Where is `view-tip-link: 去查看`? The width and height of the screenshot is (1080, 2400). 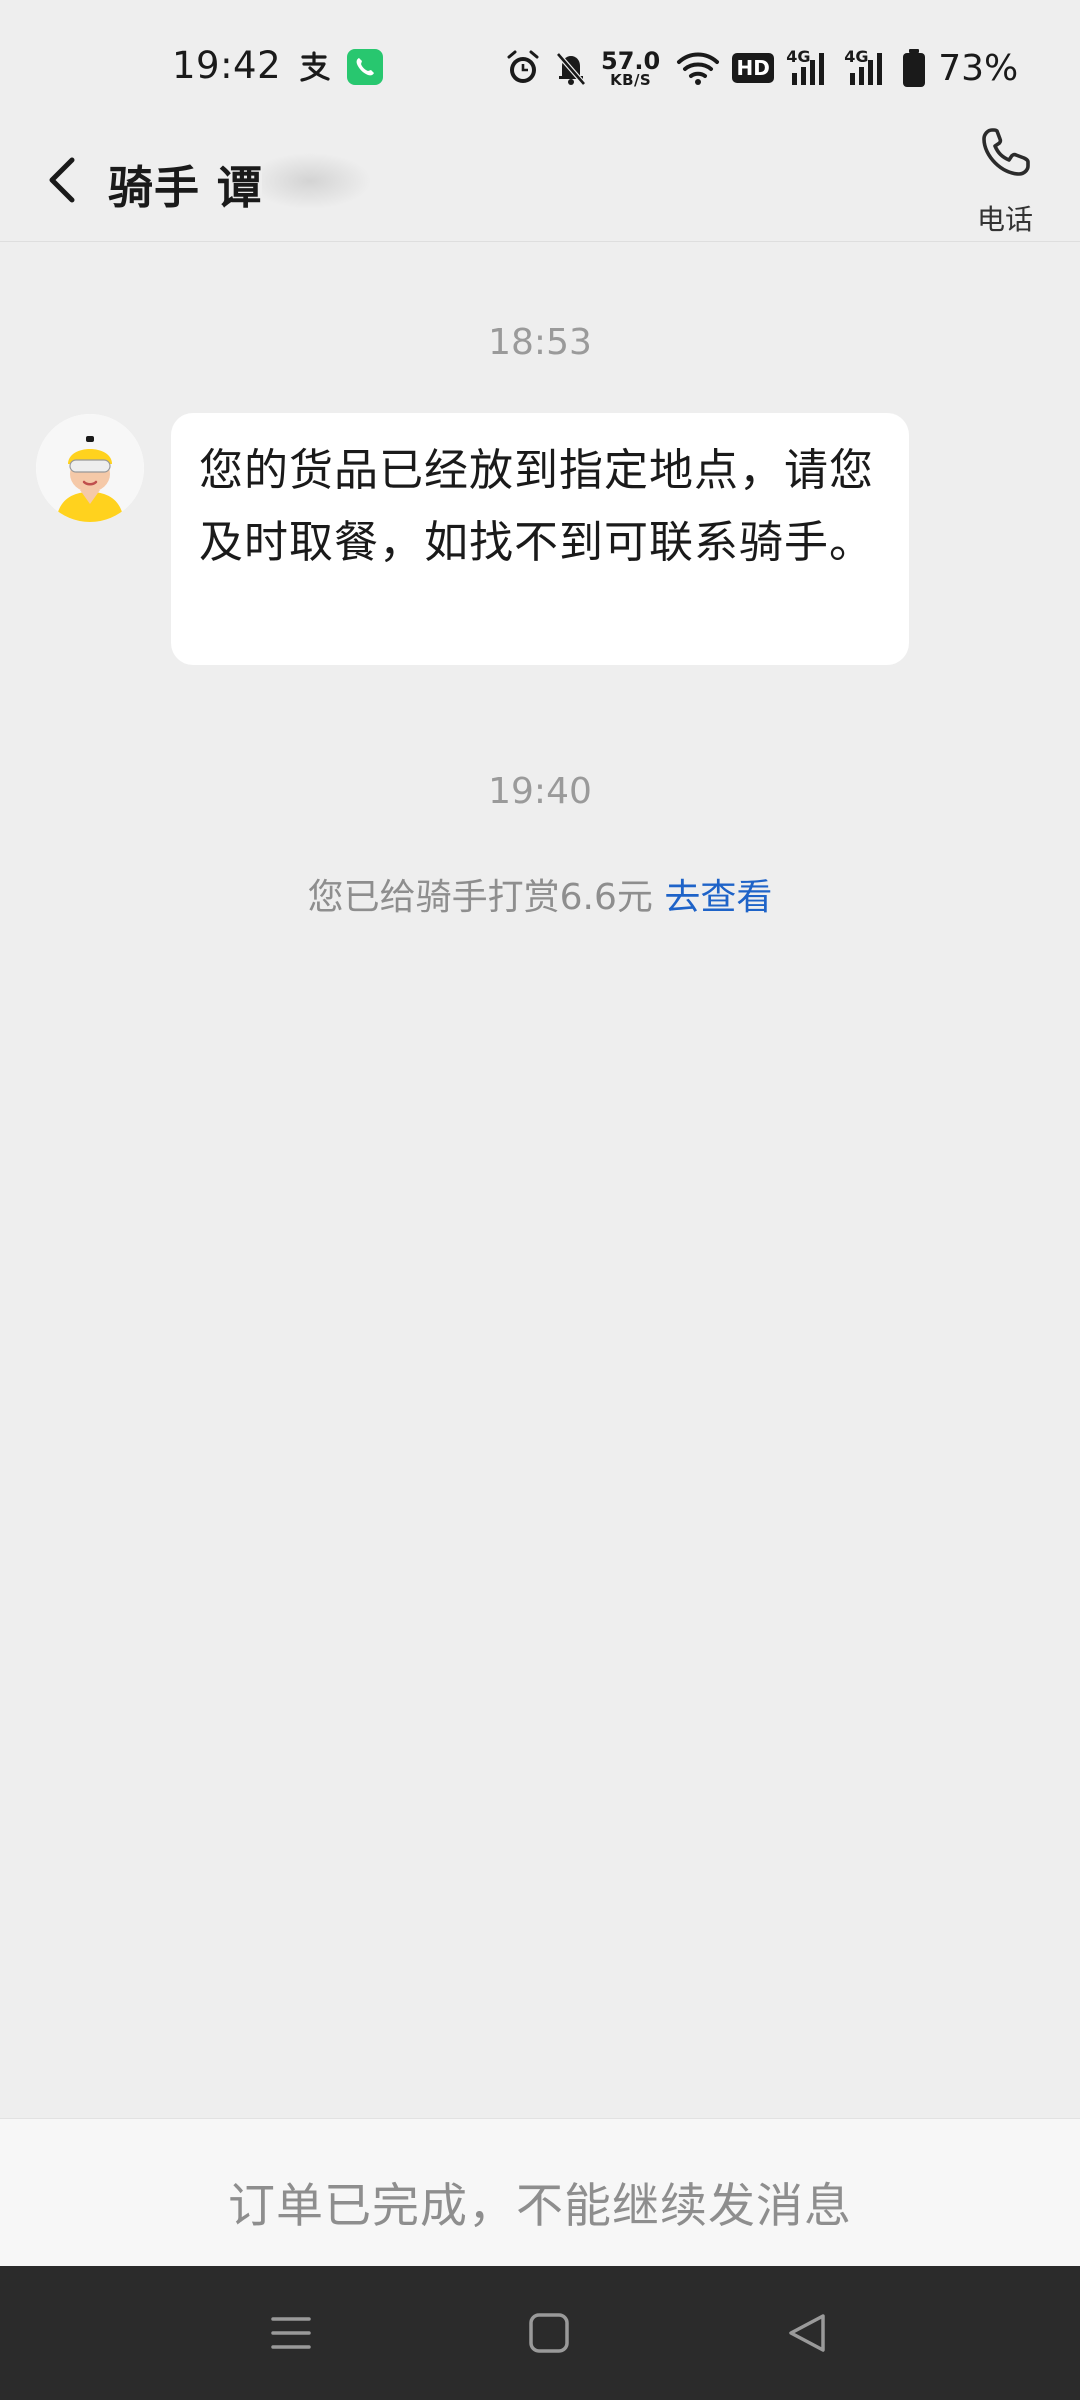 view-tip-link: 去查看 is located at coordinates (718, 897).